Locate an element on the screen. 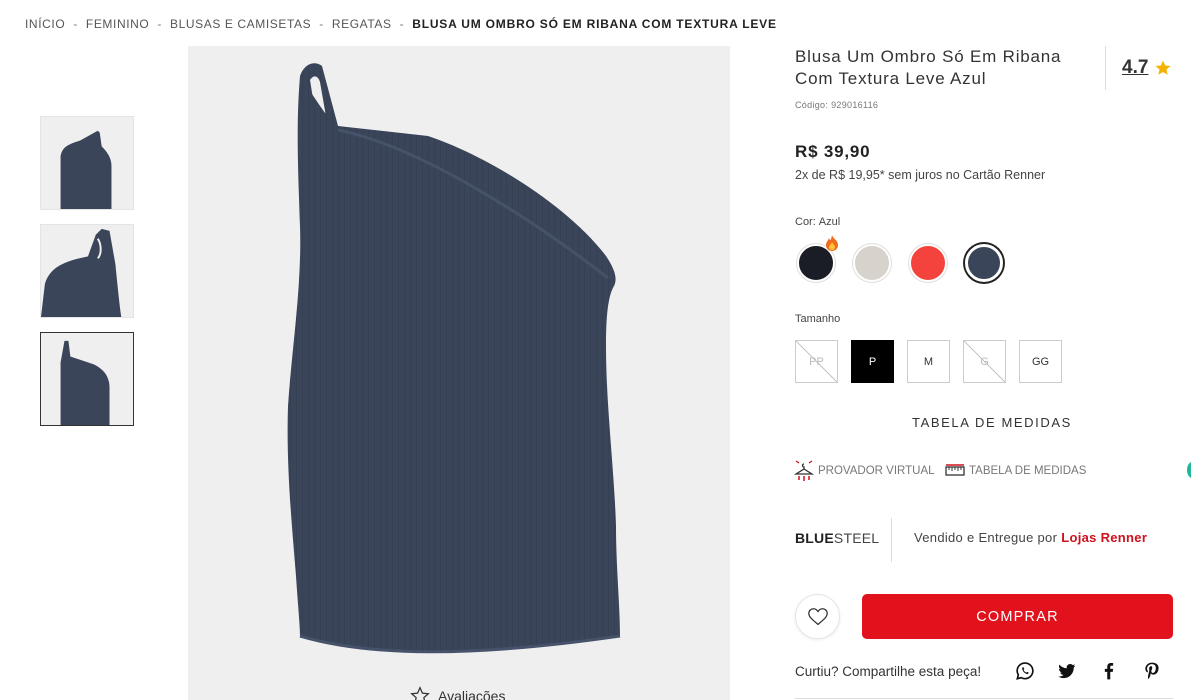 Image resolution: width=1191 pixels, height=700 pixels. size-option-p: P is located at coordinates (872, 361).